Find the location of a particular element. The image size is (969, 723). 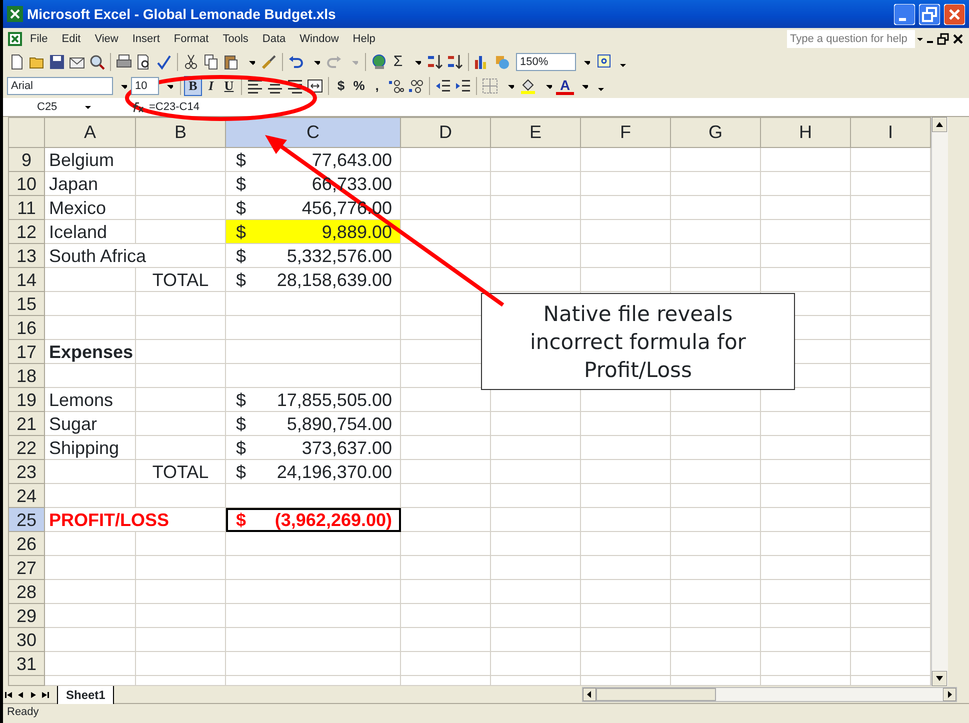

close-button is located at coordinates (954, 14).